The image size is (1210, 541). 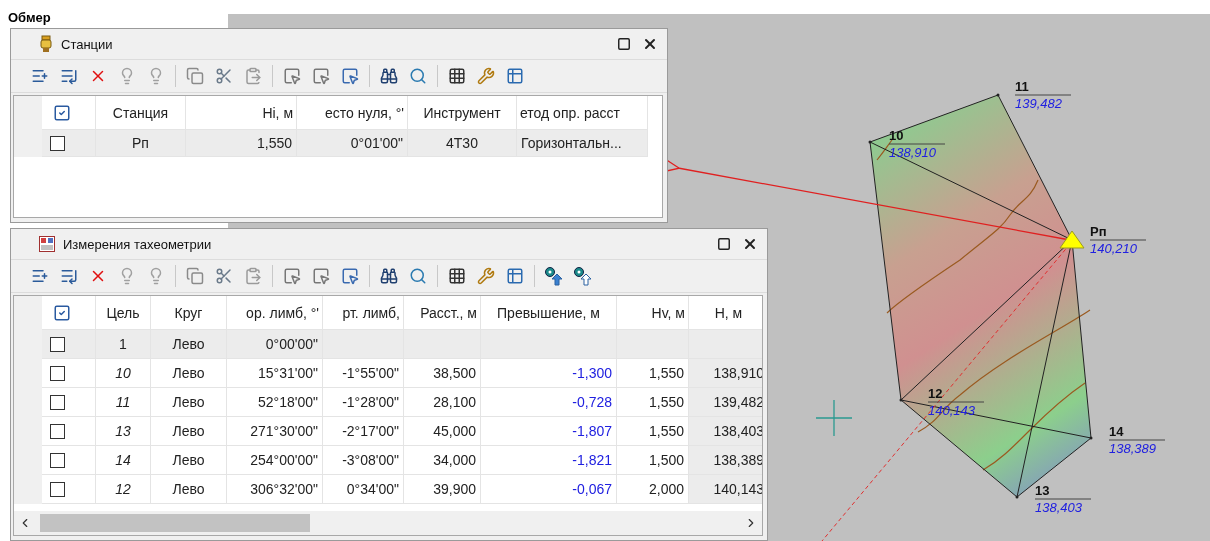 I want to click on table-cell: 52°18'00", so click(x=275, y=402).